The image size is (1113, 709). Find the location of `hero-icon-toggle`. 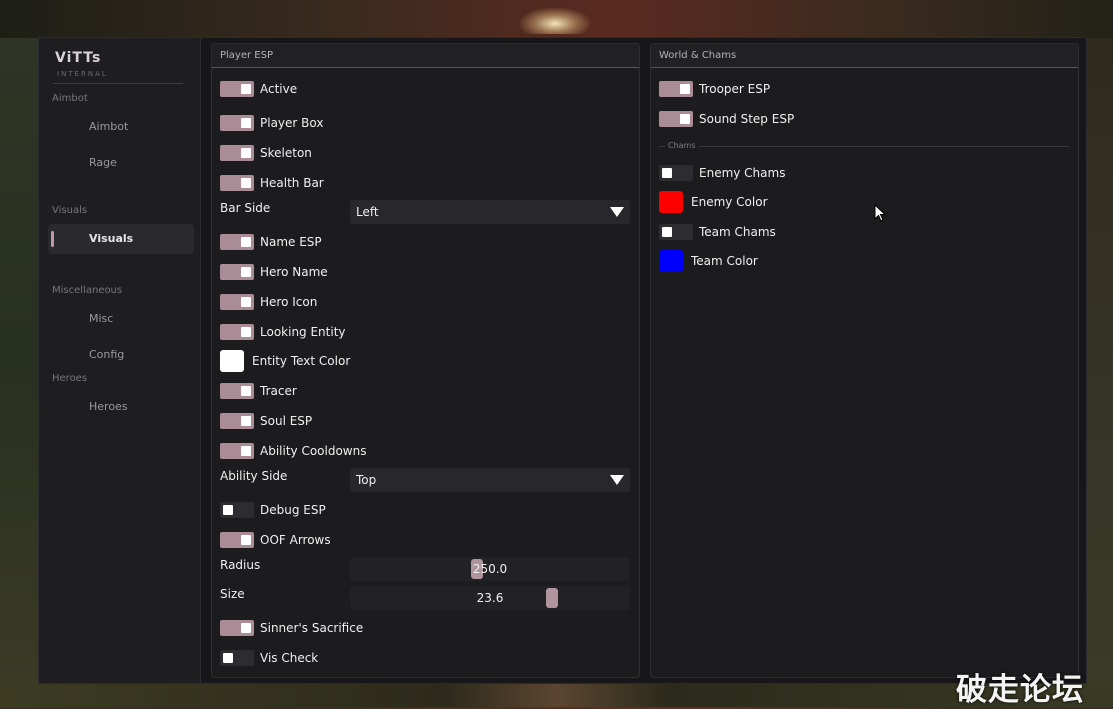

hero-icon-toggle is located at coordinates (237, 302).